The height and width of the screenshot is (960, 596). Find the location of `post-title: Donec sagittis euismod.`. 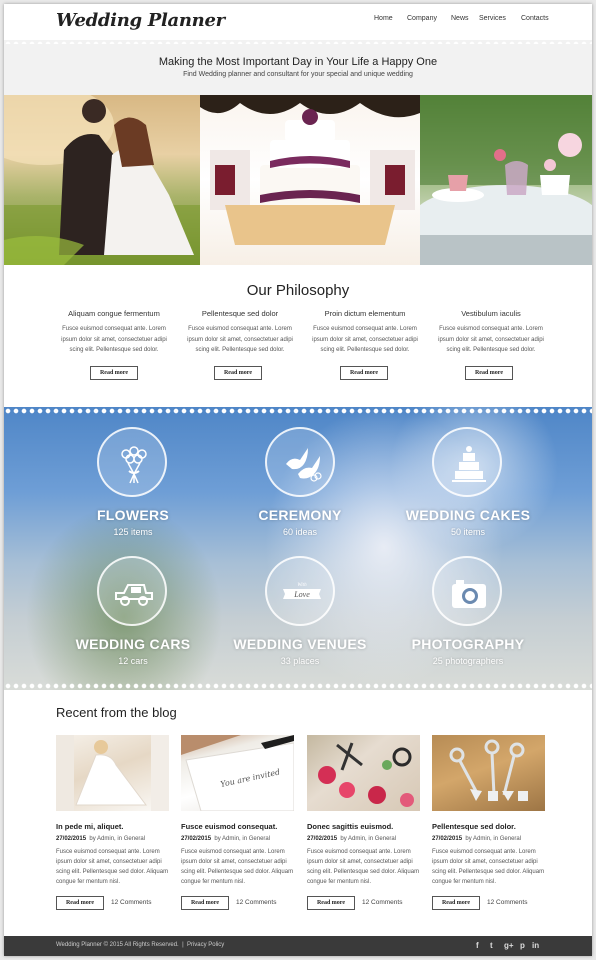

post-title: Donec sagittis euismod. is located at coordinates (367, 826).